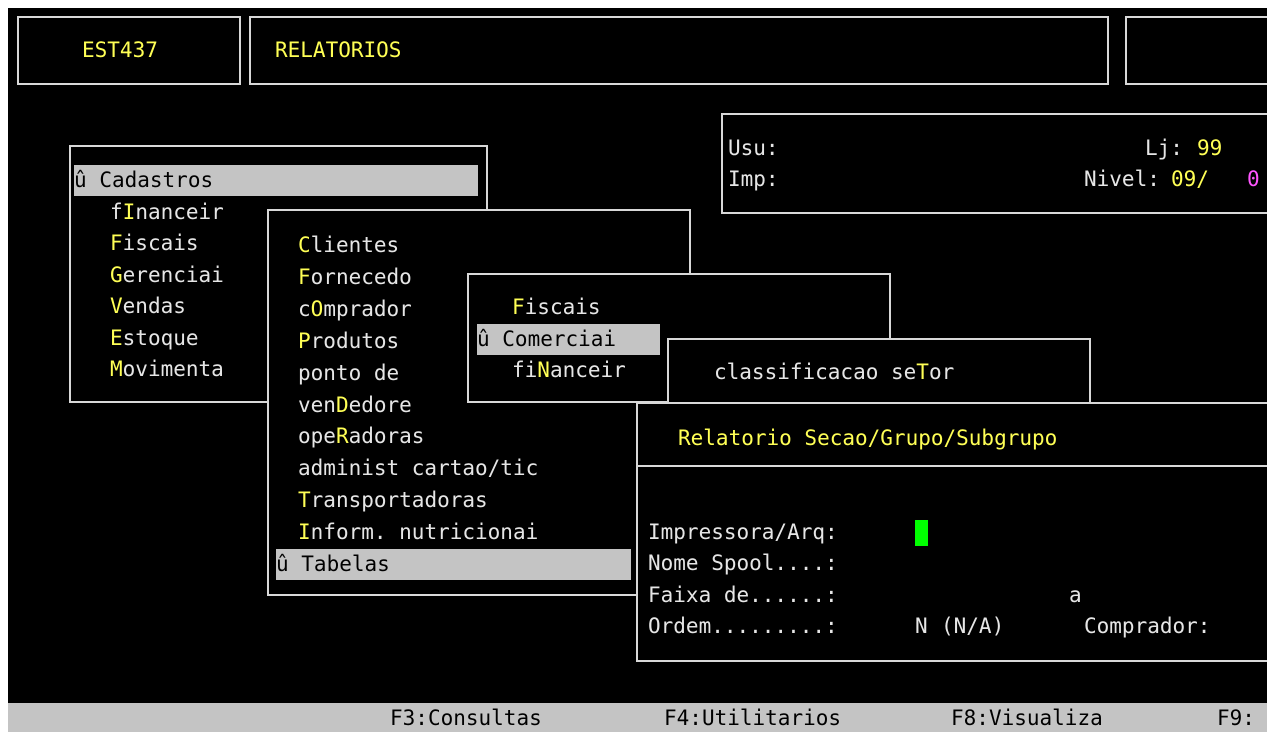  I want to click on main-menu-hotkey: E, so click(116, 337).